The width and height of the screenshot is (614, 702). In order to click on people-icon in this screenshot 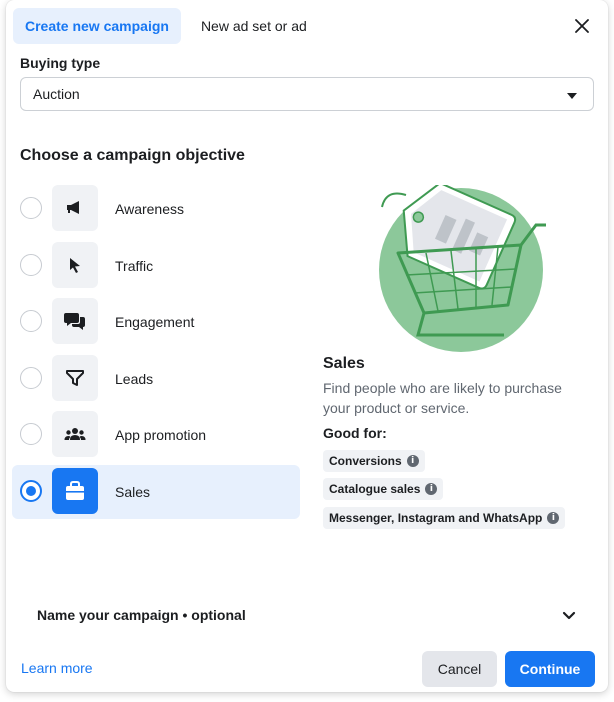, I will do `click(75, 434)`.